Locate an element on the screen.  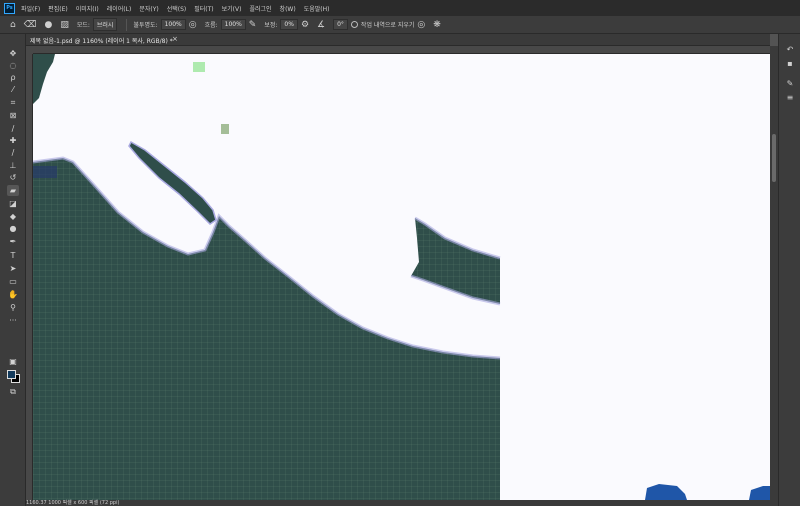
menu-file: 파일(F) is located at coordinates (30, 8).